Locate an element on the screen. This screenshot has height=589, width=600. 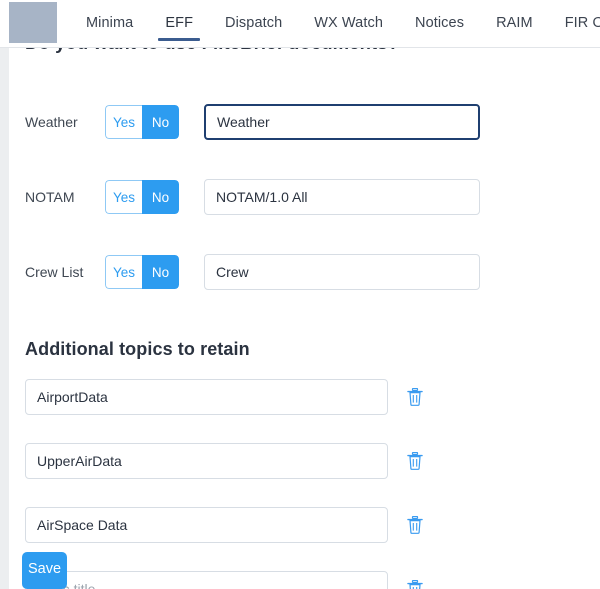
tab-label: Minima is located at coordinates (110, 23).